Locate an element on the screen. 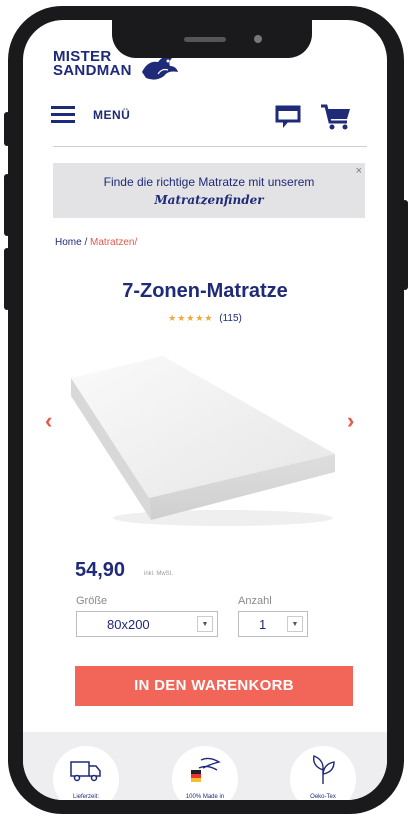  cart-icon is located at coordinates (336, 117).